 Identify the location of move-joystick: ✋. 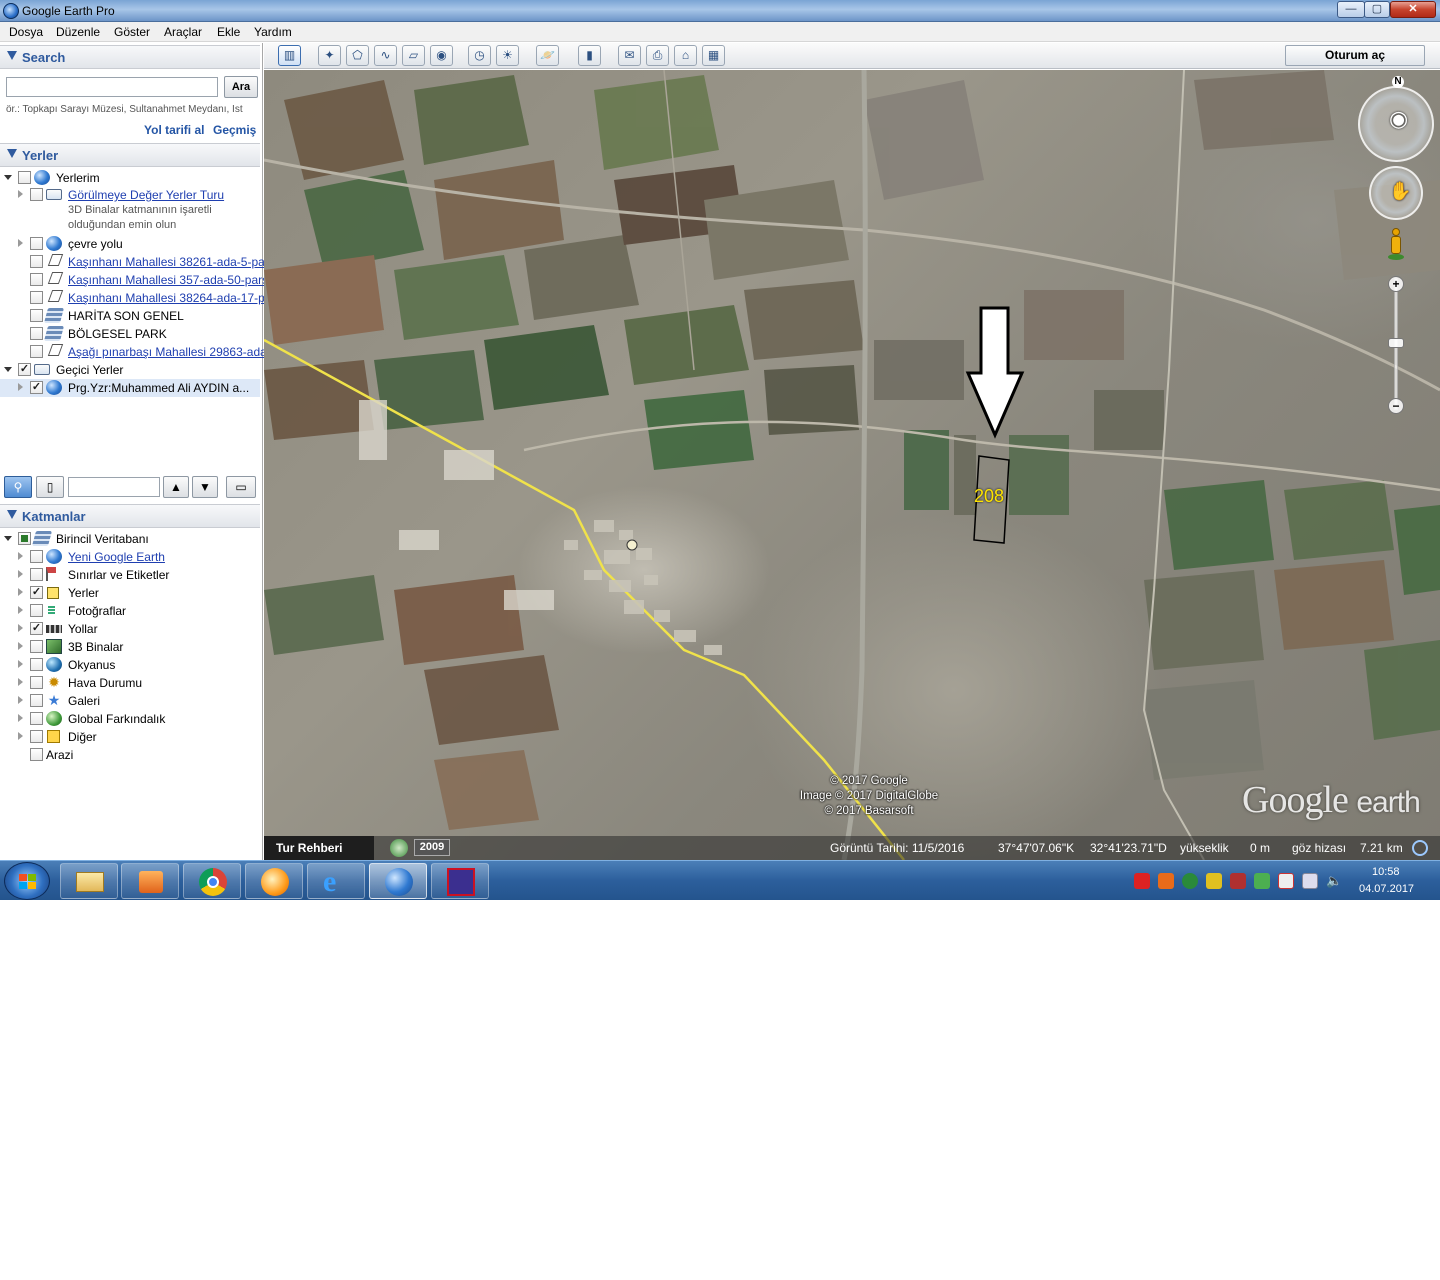
(1396, 193).